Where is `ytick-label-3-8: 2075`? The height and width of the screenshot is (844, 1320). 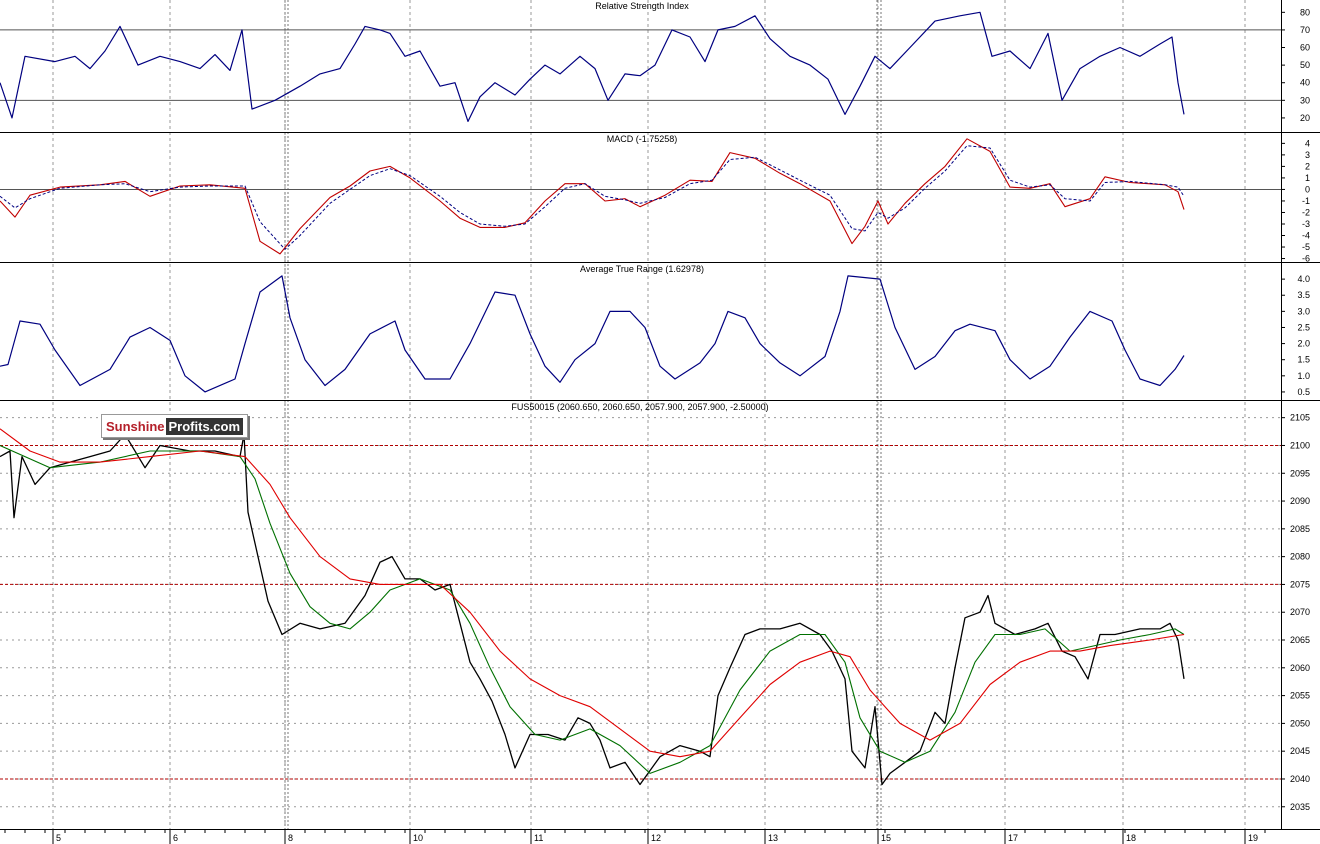
ytick-label-3-8: 2075 is located at coordinates (1300, 584).